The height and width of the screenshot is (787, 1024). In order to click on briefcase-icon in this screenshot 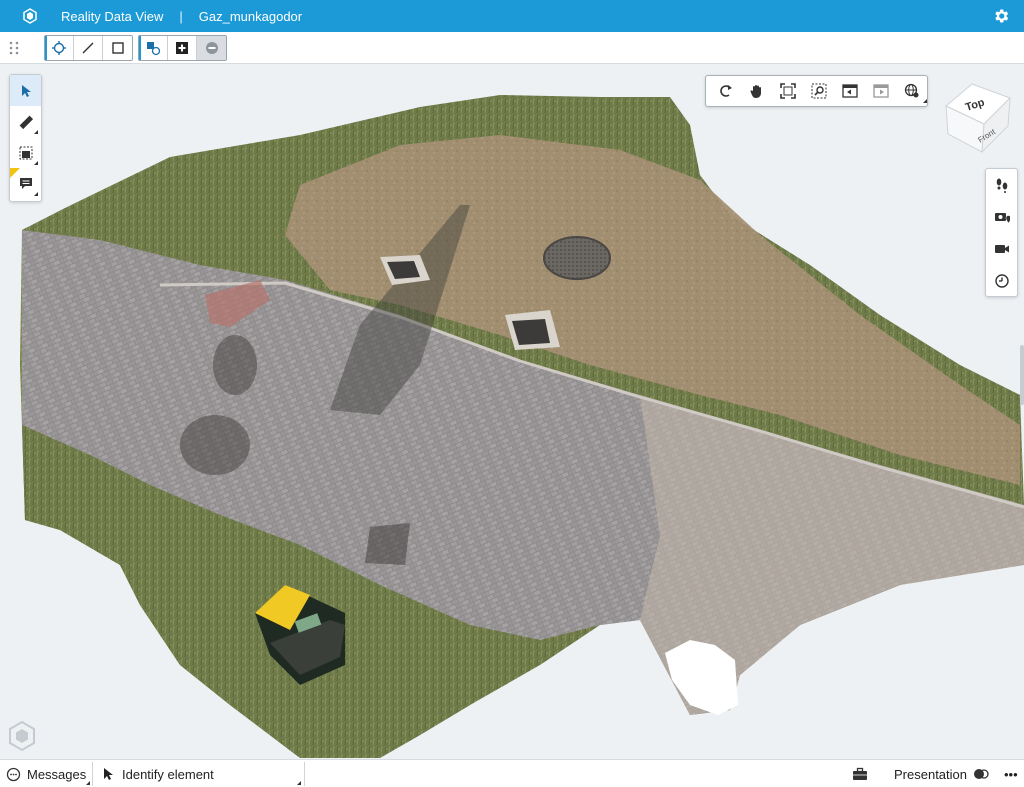, I will do `click(860, 773)`.